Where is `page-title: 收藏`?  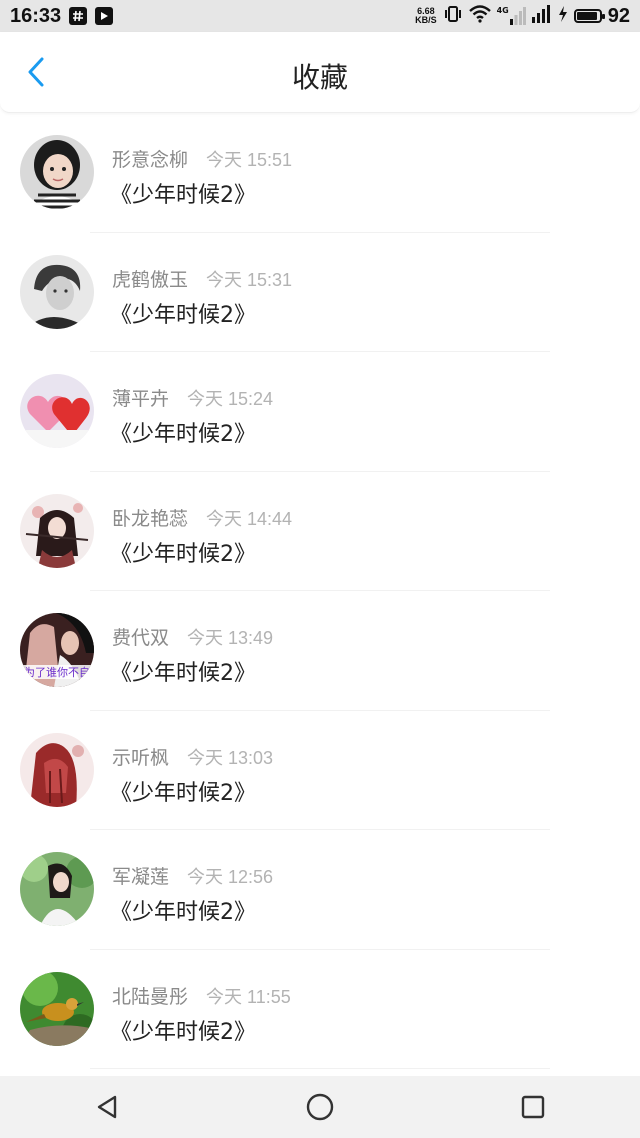 page-title: 收藏 is located at coordinates (319, 77).